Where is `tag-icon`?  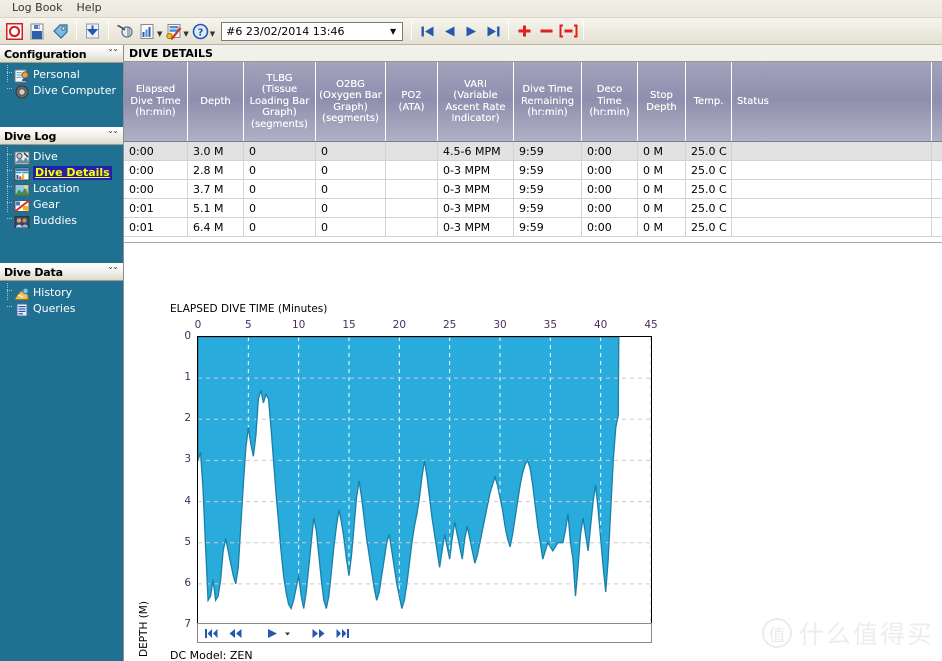 tag-icon is located at coordinates (60, 31).